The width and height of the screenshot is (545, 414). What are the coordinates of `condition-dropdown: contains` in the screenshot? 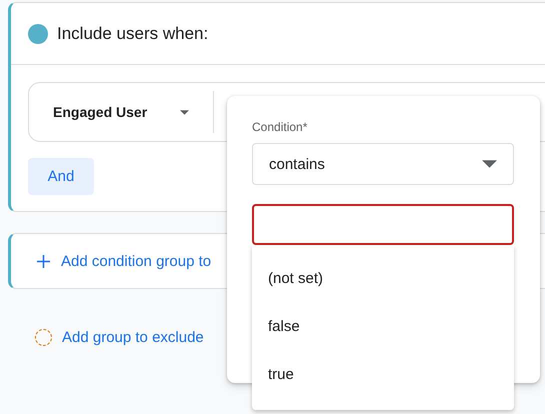 It's located at (383, 164).